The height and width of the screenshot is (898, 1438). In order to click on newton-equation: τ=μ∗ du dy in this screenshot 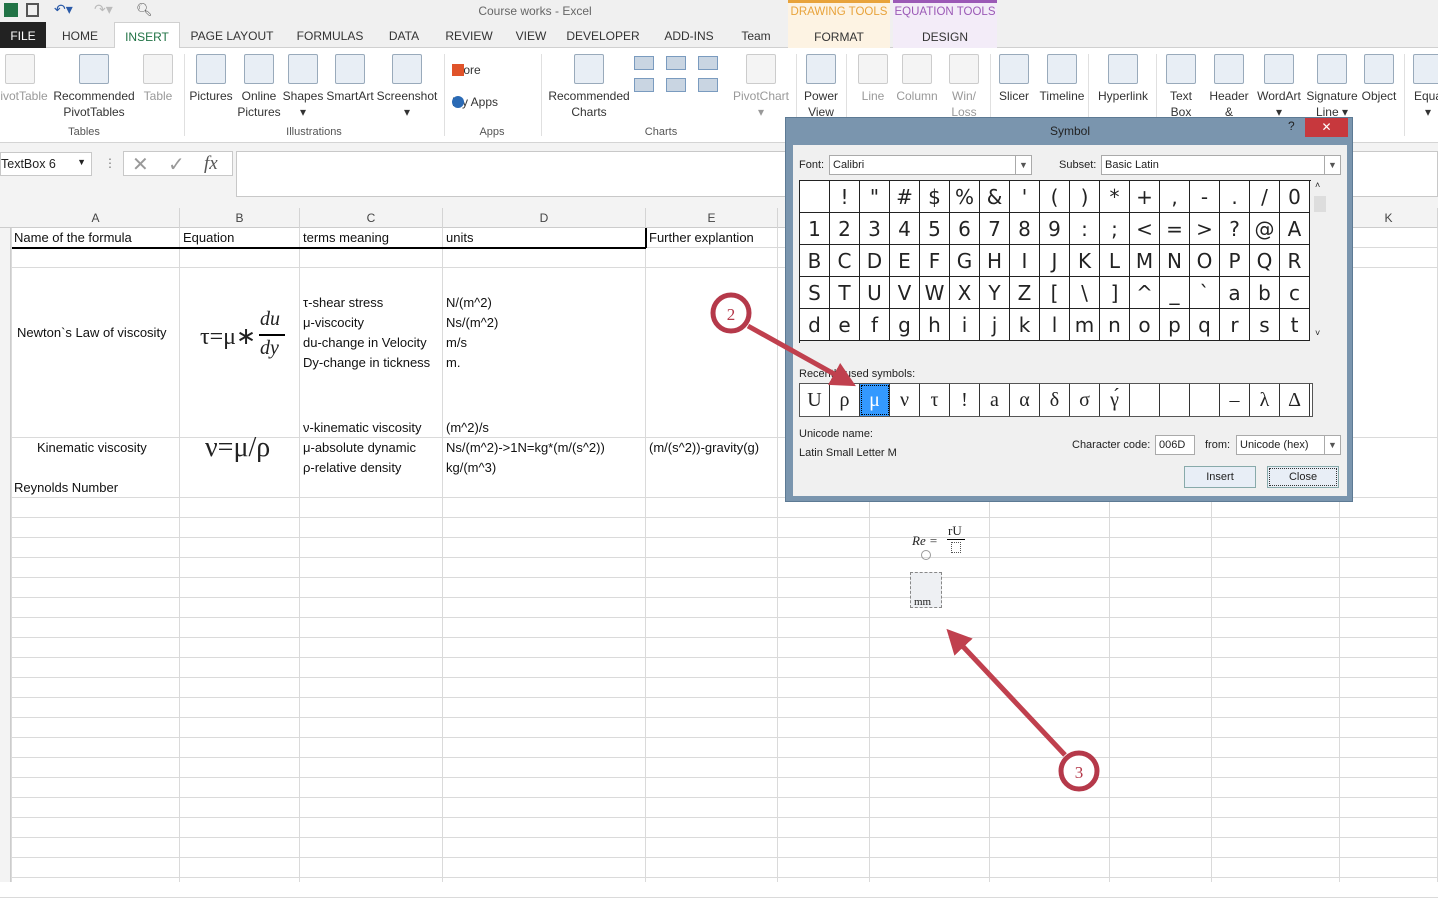, I will do `click(250, 336)`.